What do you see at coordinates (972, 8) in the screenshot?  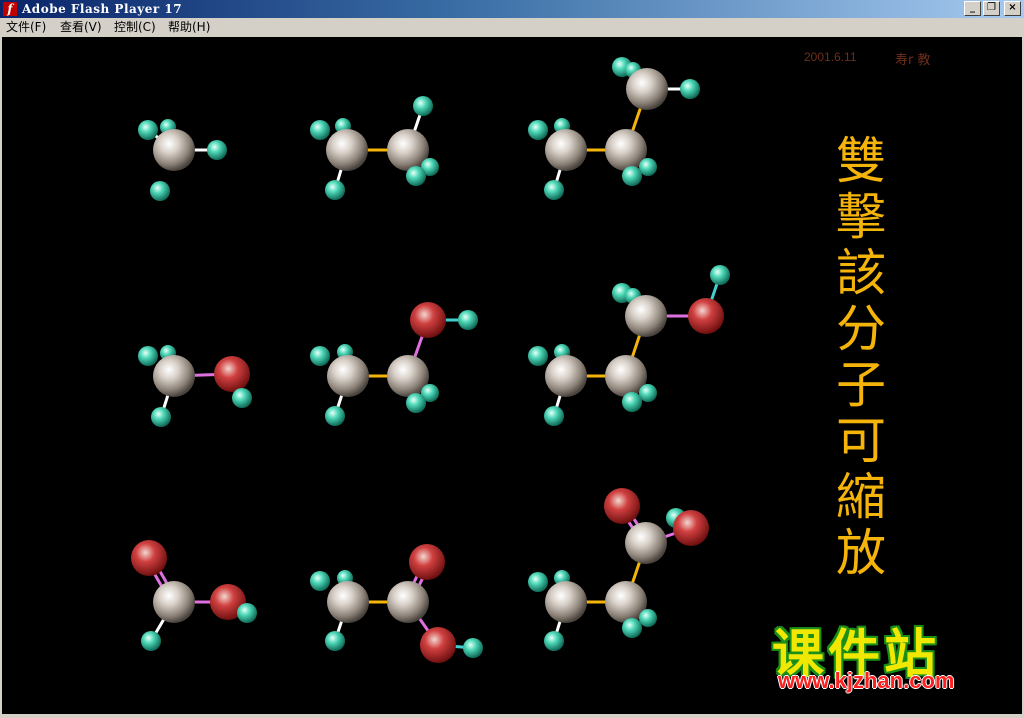 I see `minimize-button: _` at bounding box center [972, 8].